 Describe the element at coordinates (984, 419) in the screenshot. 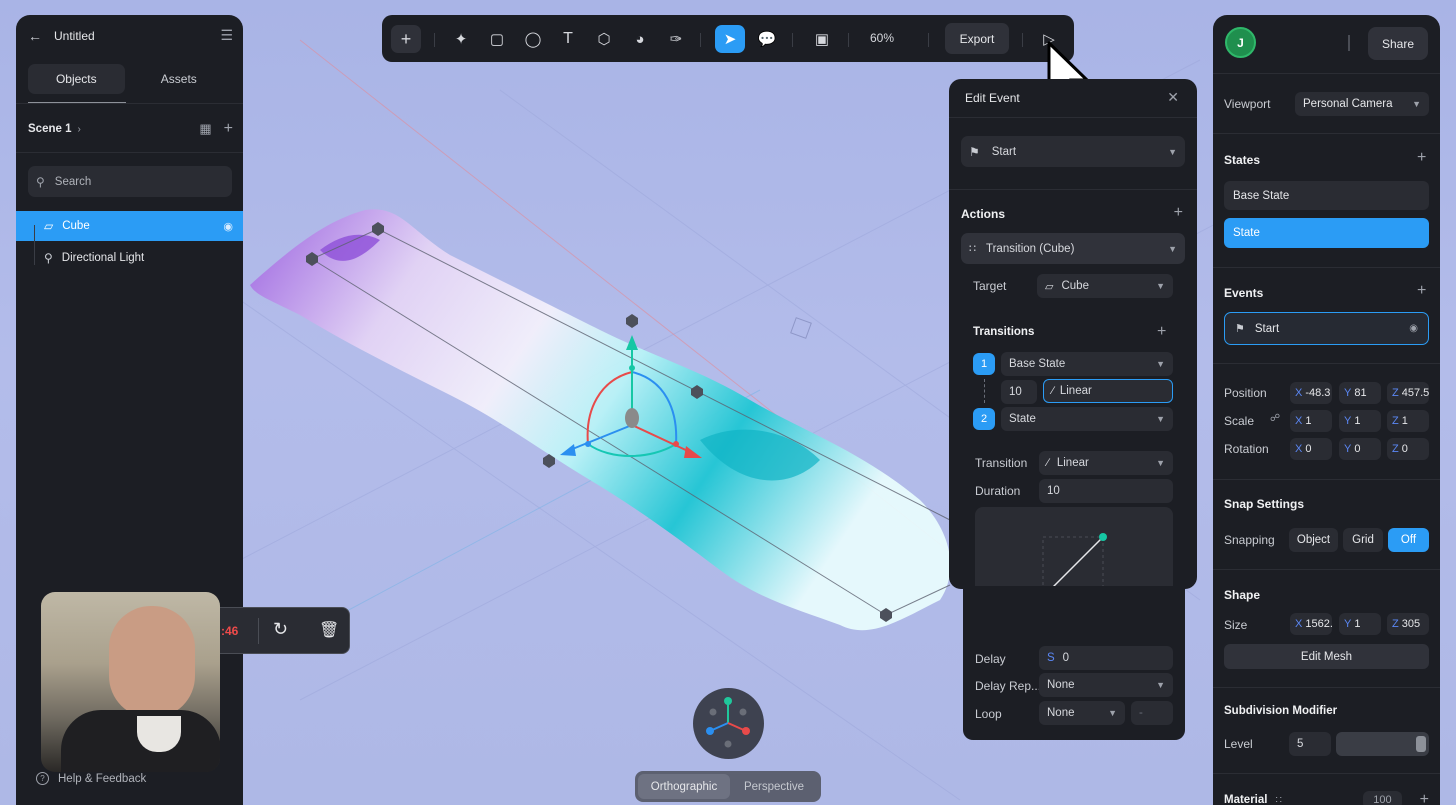

I see `step-number: 2` at that location.